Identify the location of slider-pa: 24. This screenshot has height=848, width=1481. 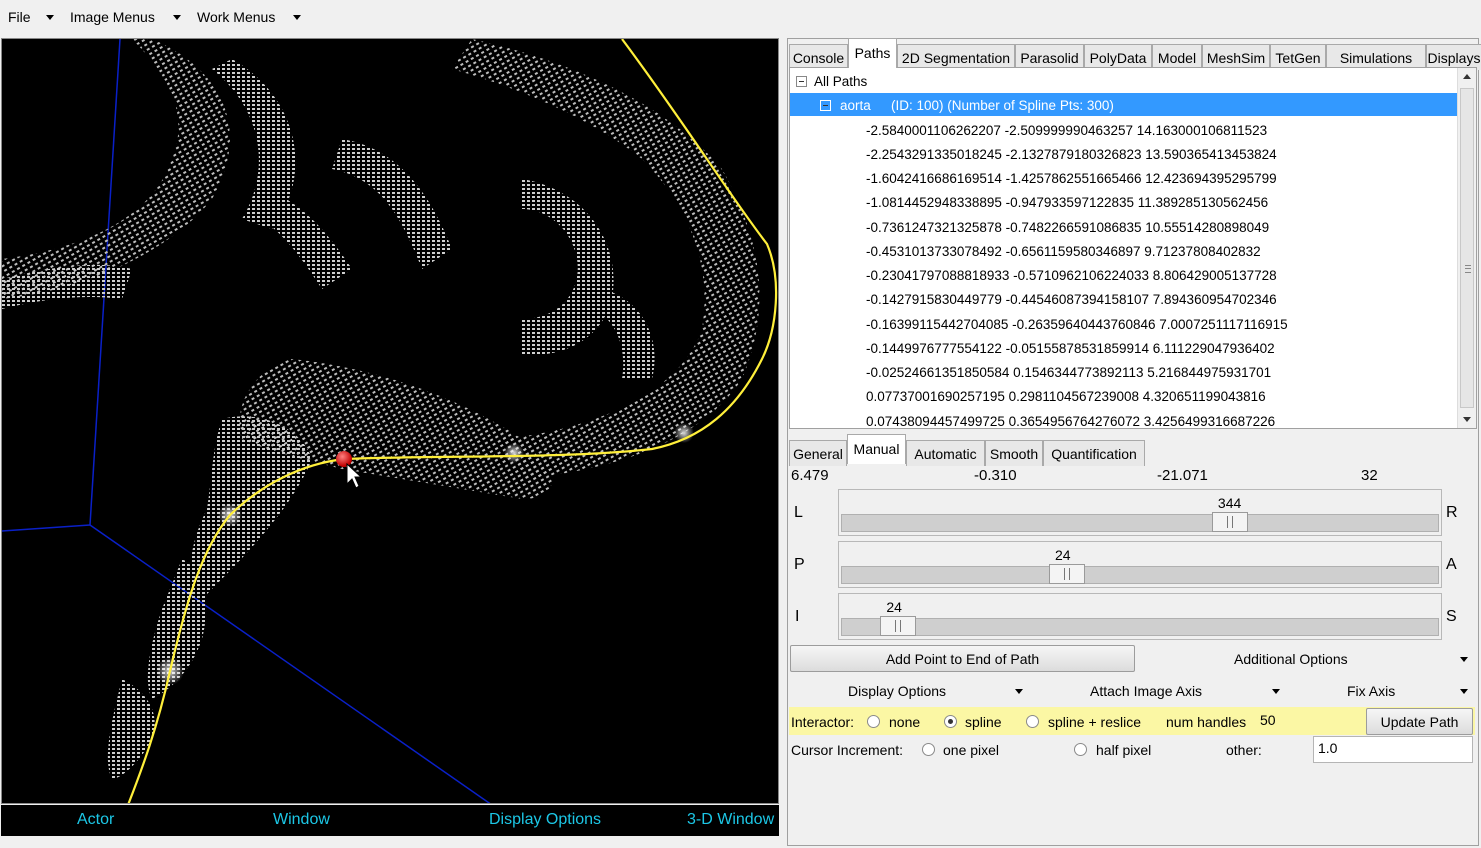
(1140, 564).